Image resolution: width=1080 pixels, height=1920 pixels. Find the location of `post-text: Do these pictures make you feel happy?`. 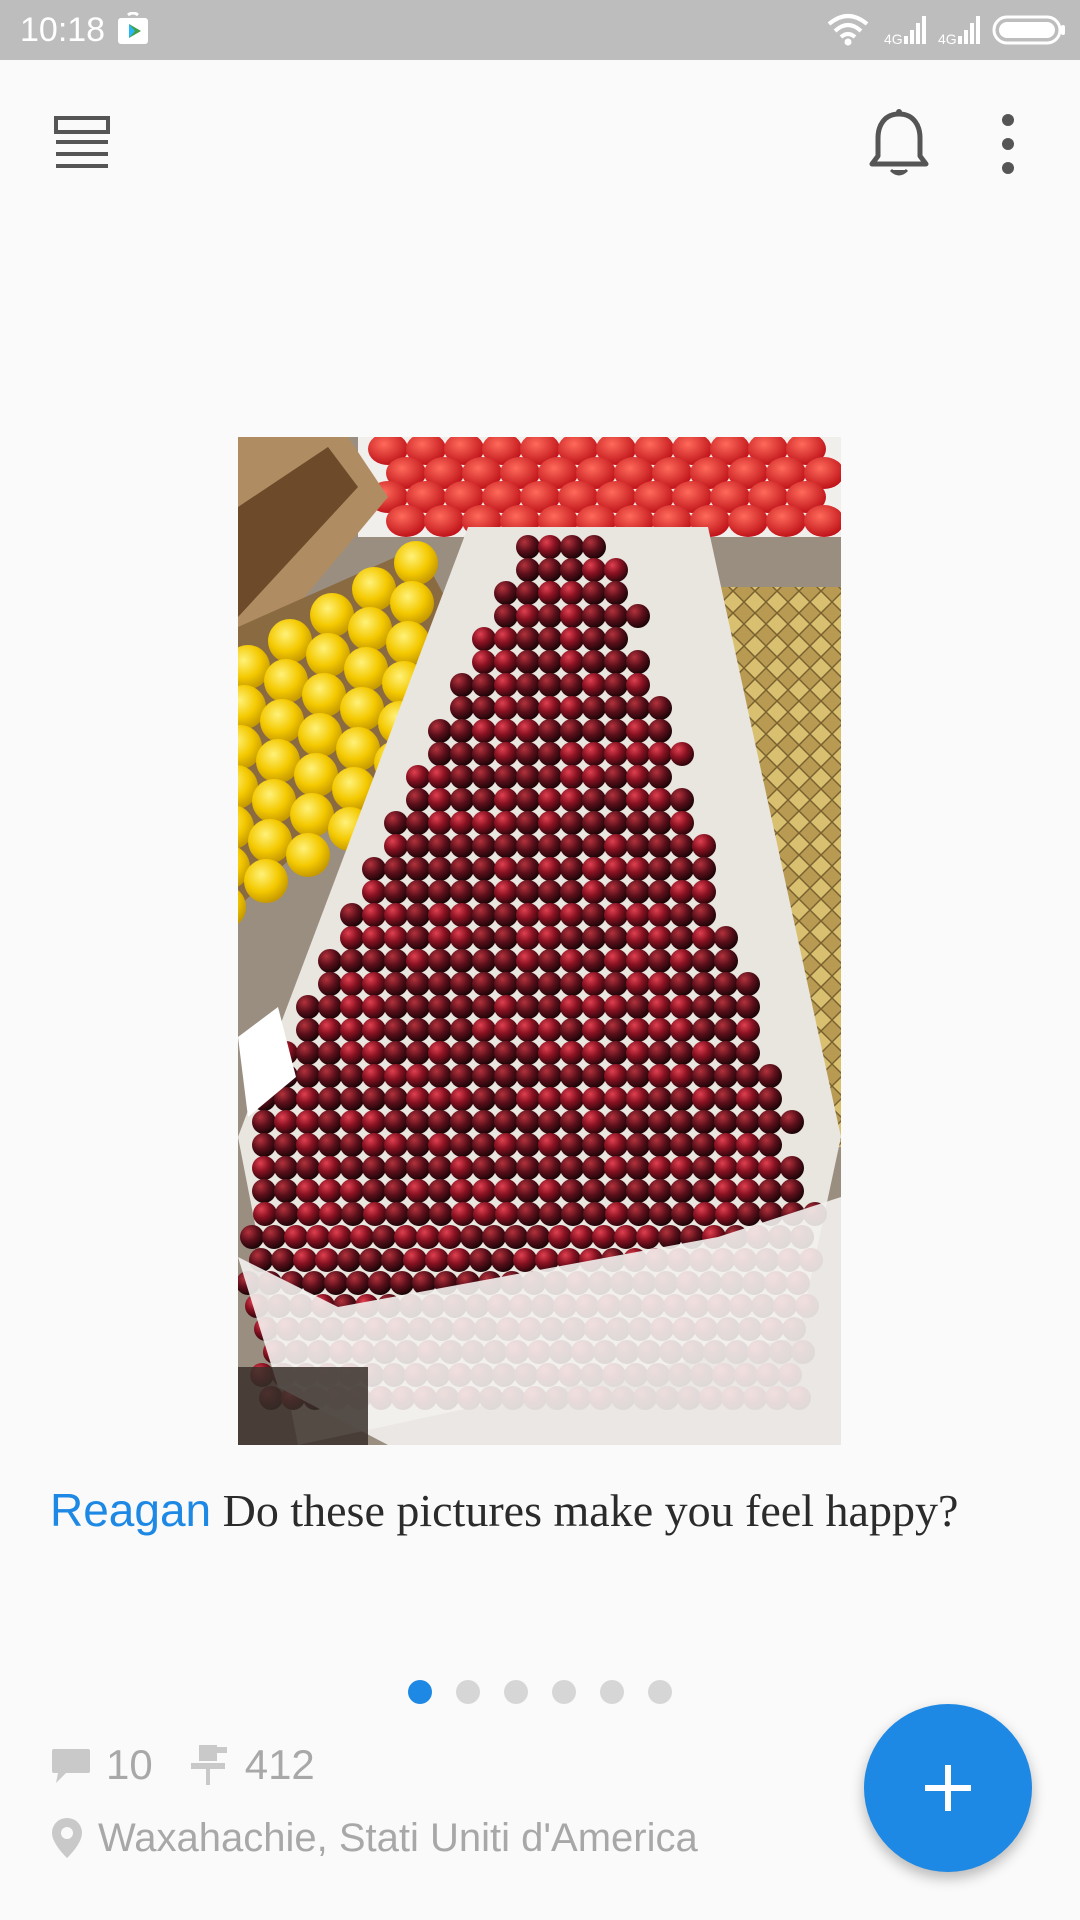

post-text: Do these pictures make you feel happy? is located at coordinates (590, 1510).